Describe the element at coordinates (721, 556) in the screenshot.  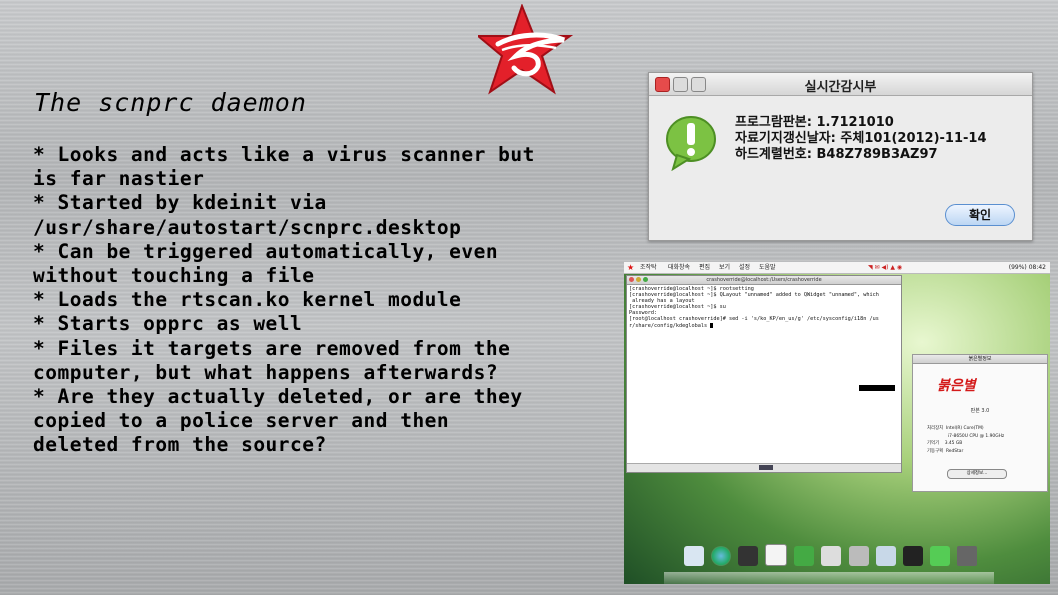
I see `browser-globe-icon` at that location.